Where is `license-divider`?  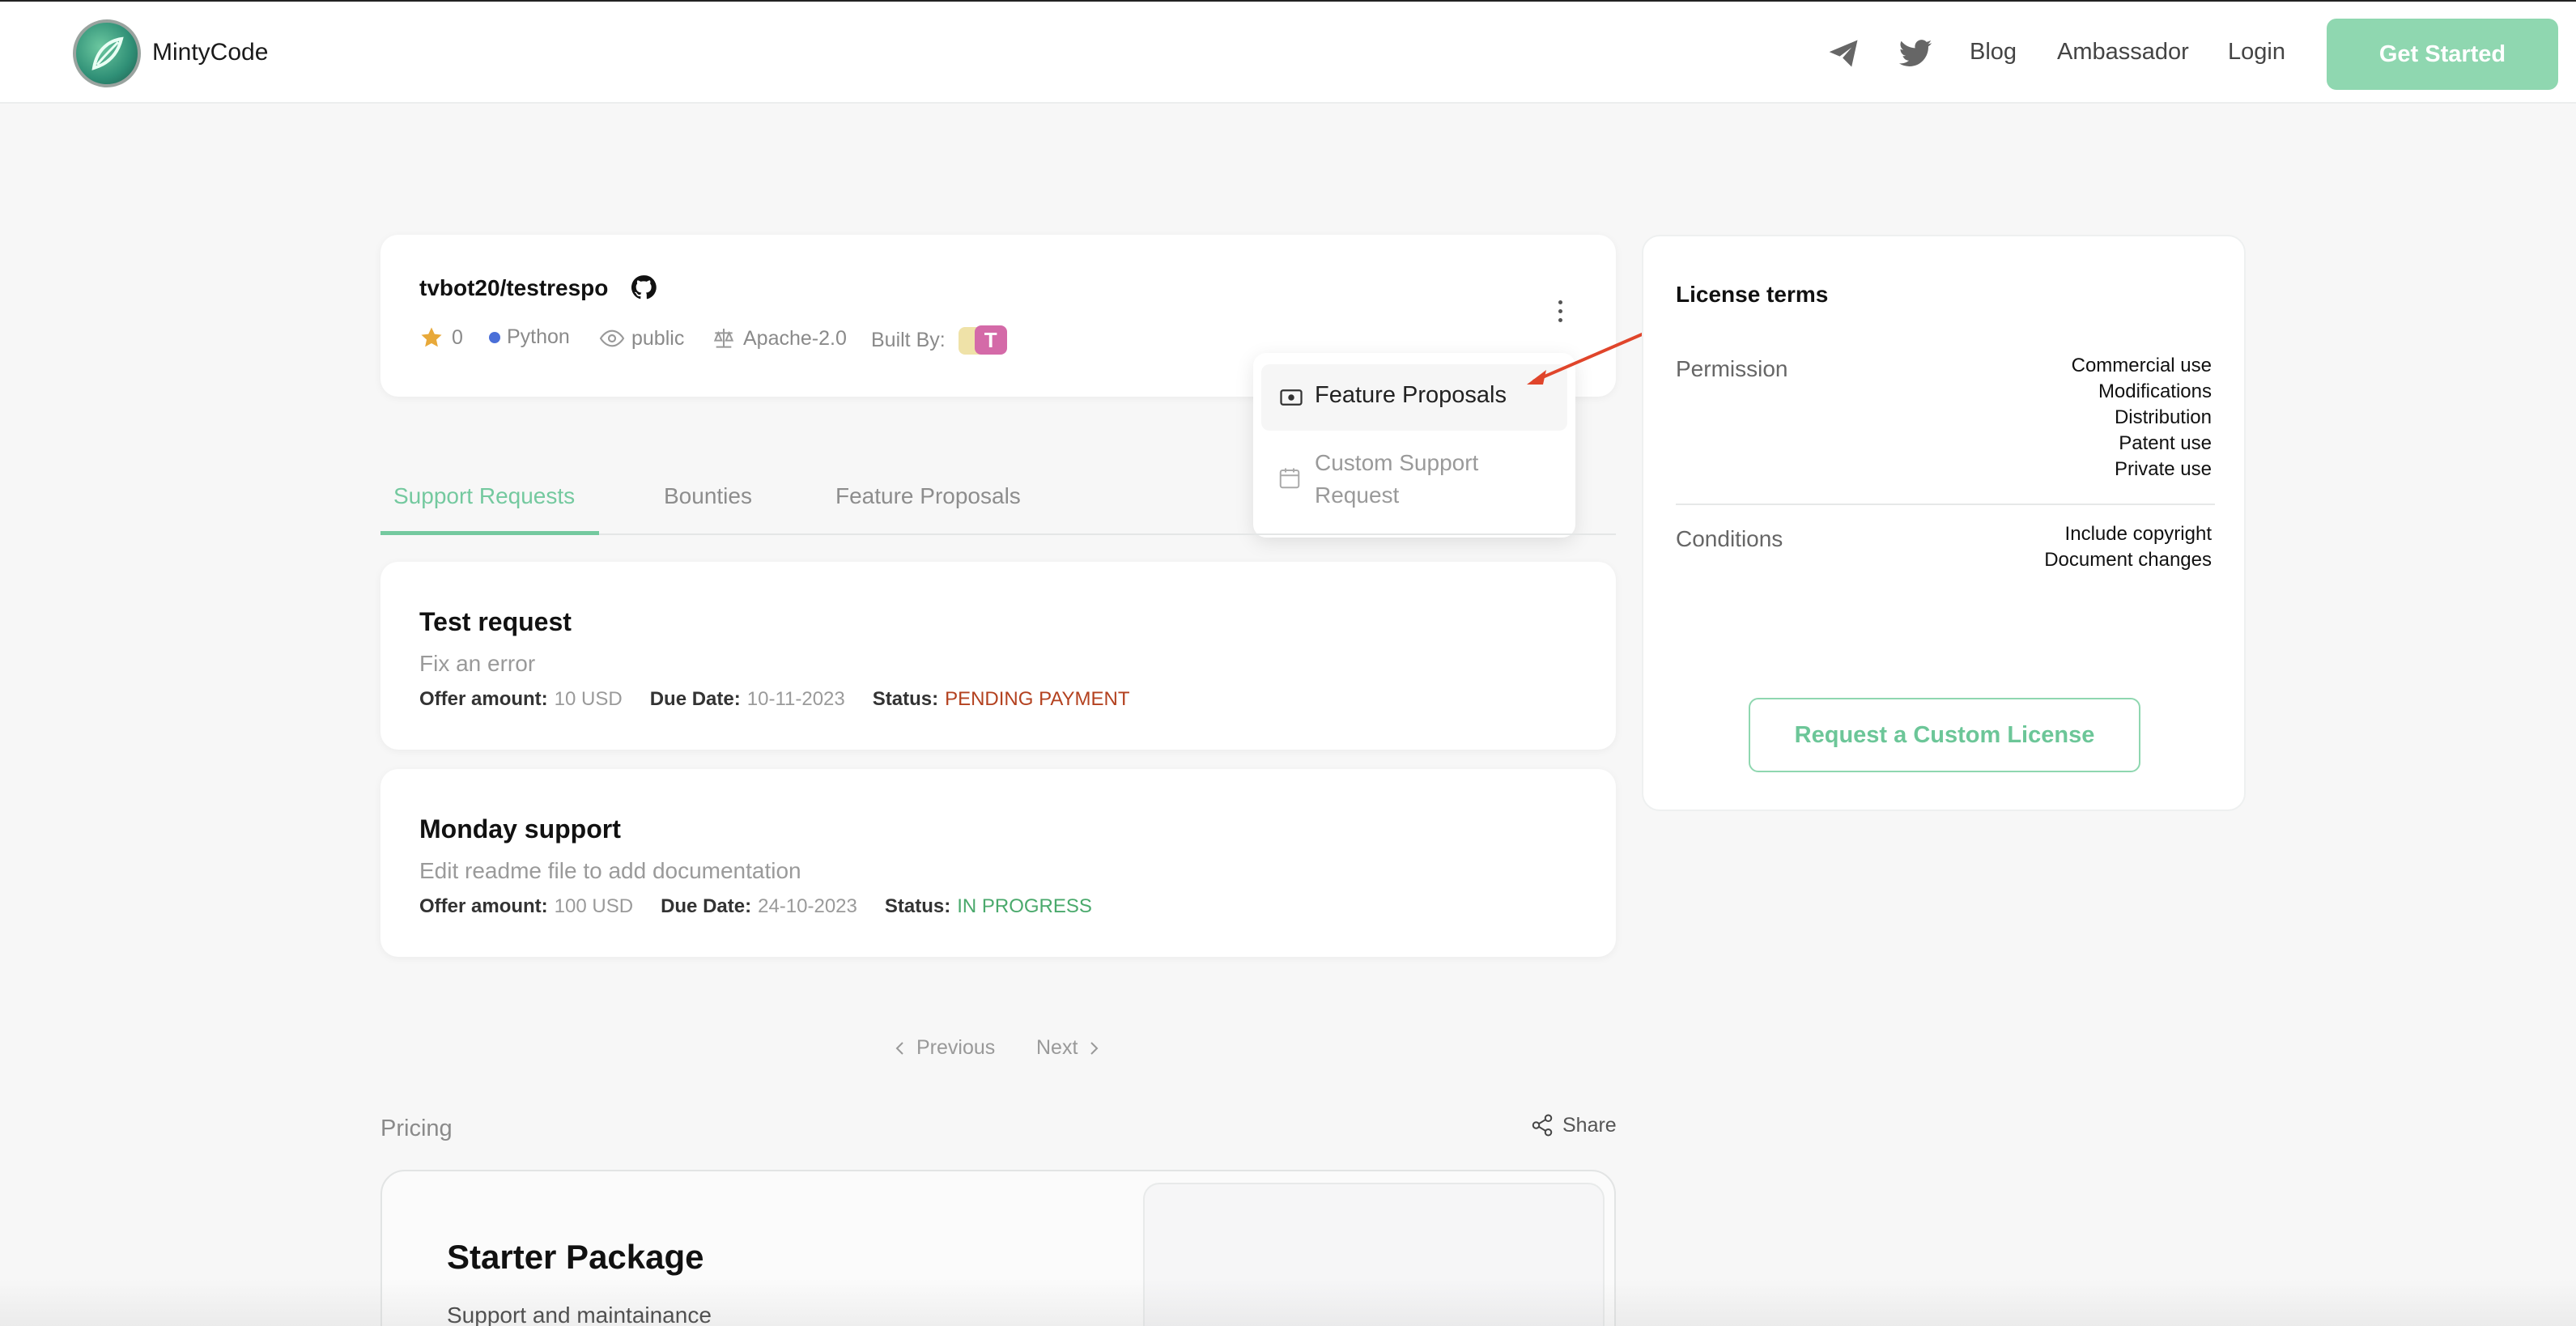
license-divider is located at coordinates (1945, 505).